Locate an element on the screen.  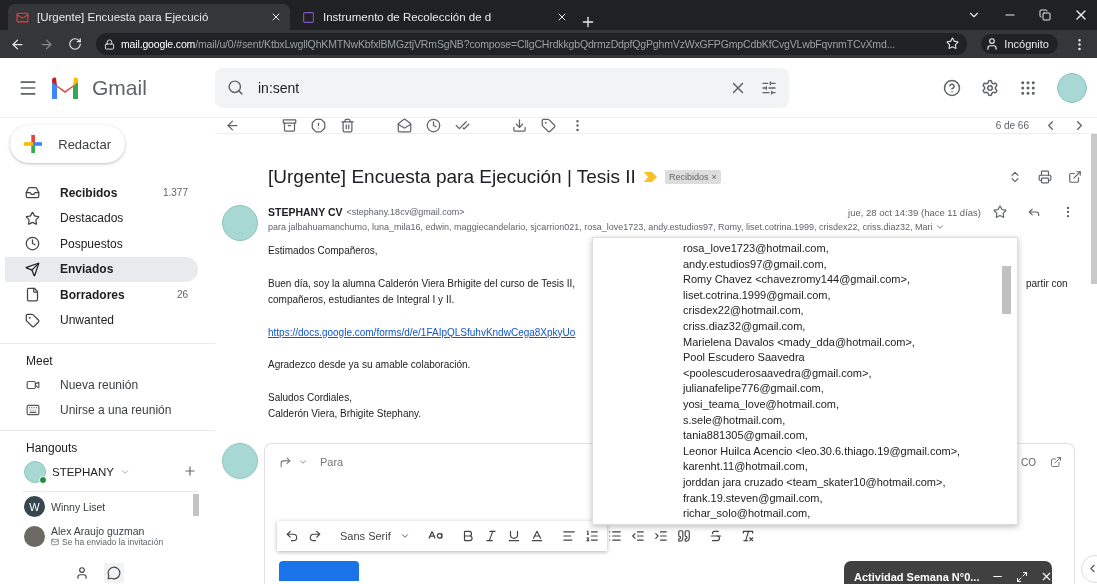
scrollbar-thumb is located at coordinates (1006, 290).